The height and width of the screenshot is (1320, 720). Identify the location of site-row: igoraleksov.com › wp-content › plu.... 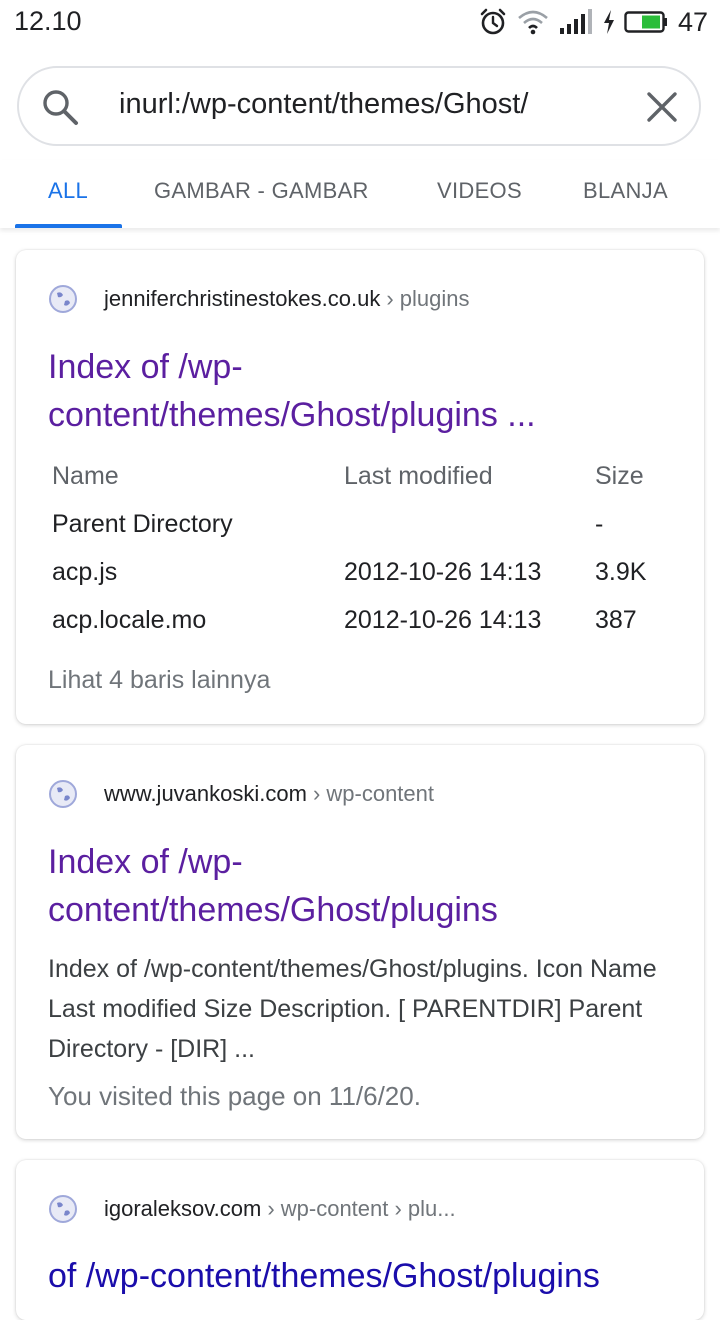
(252, 1209).